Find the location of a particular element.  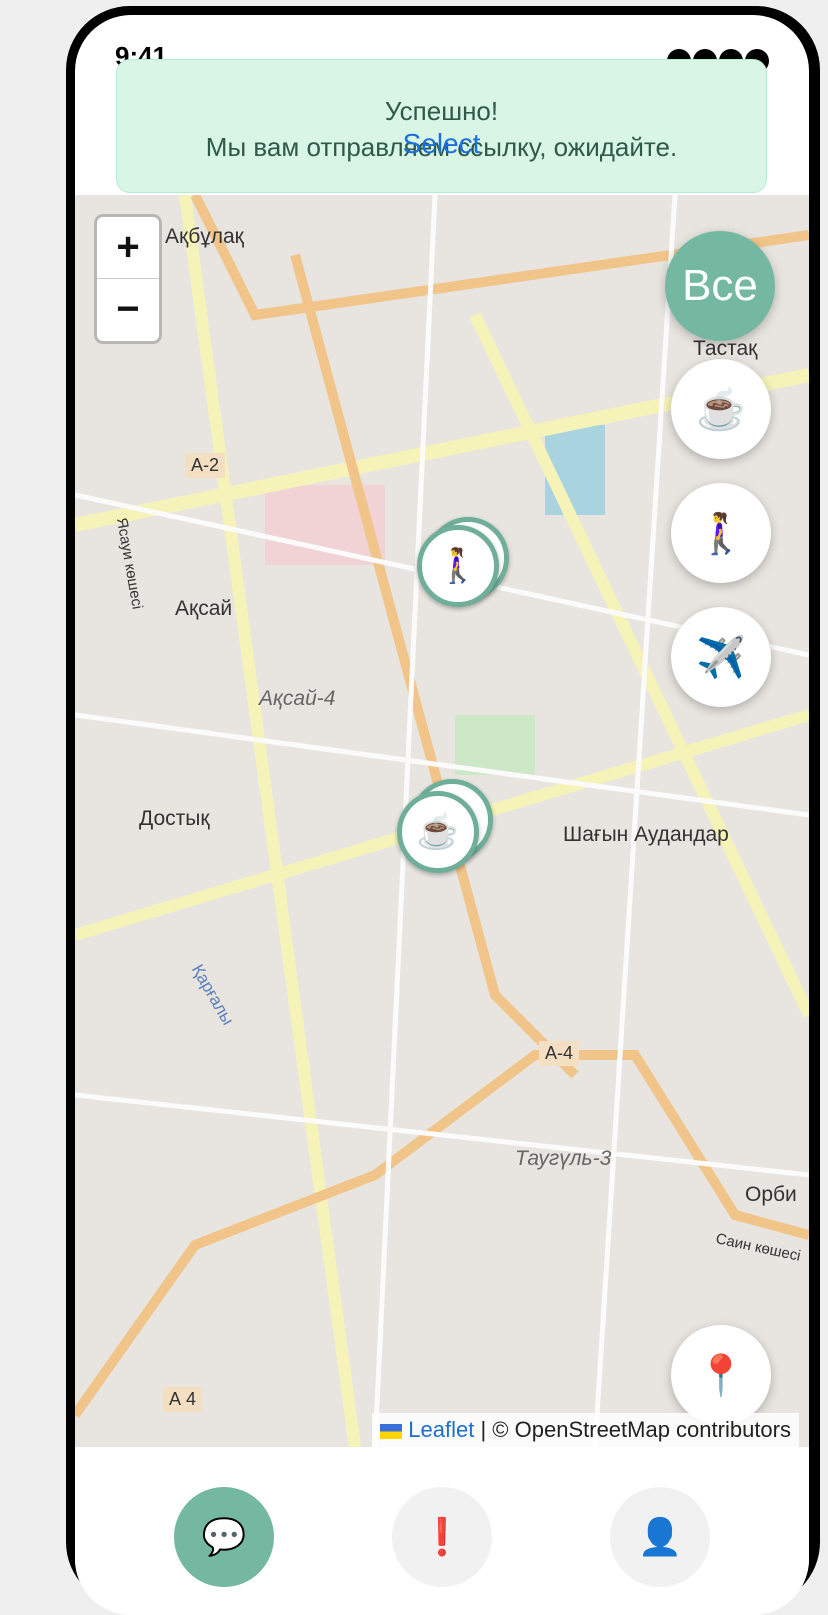

pushpin-icon: 📍 is located at coordinates (721, 1375).